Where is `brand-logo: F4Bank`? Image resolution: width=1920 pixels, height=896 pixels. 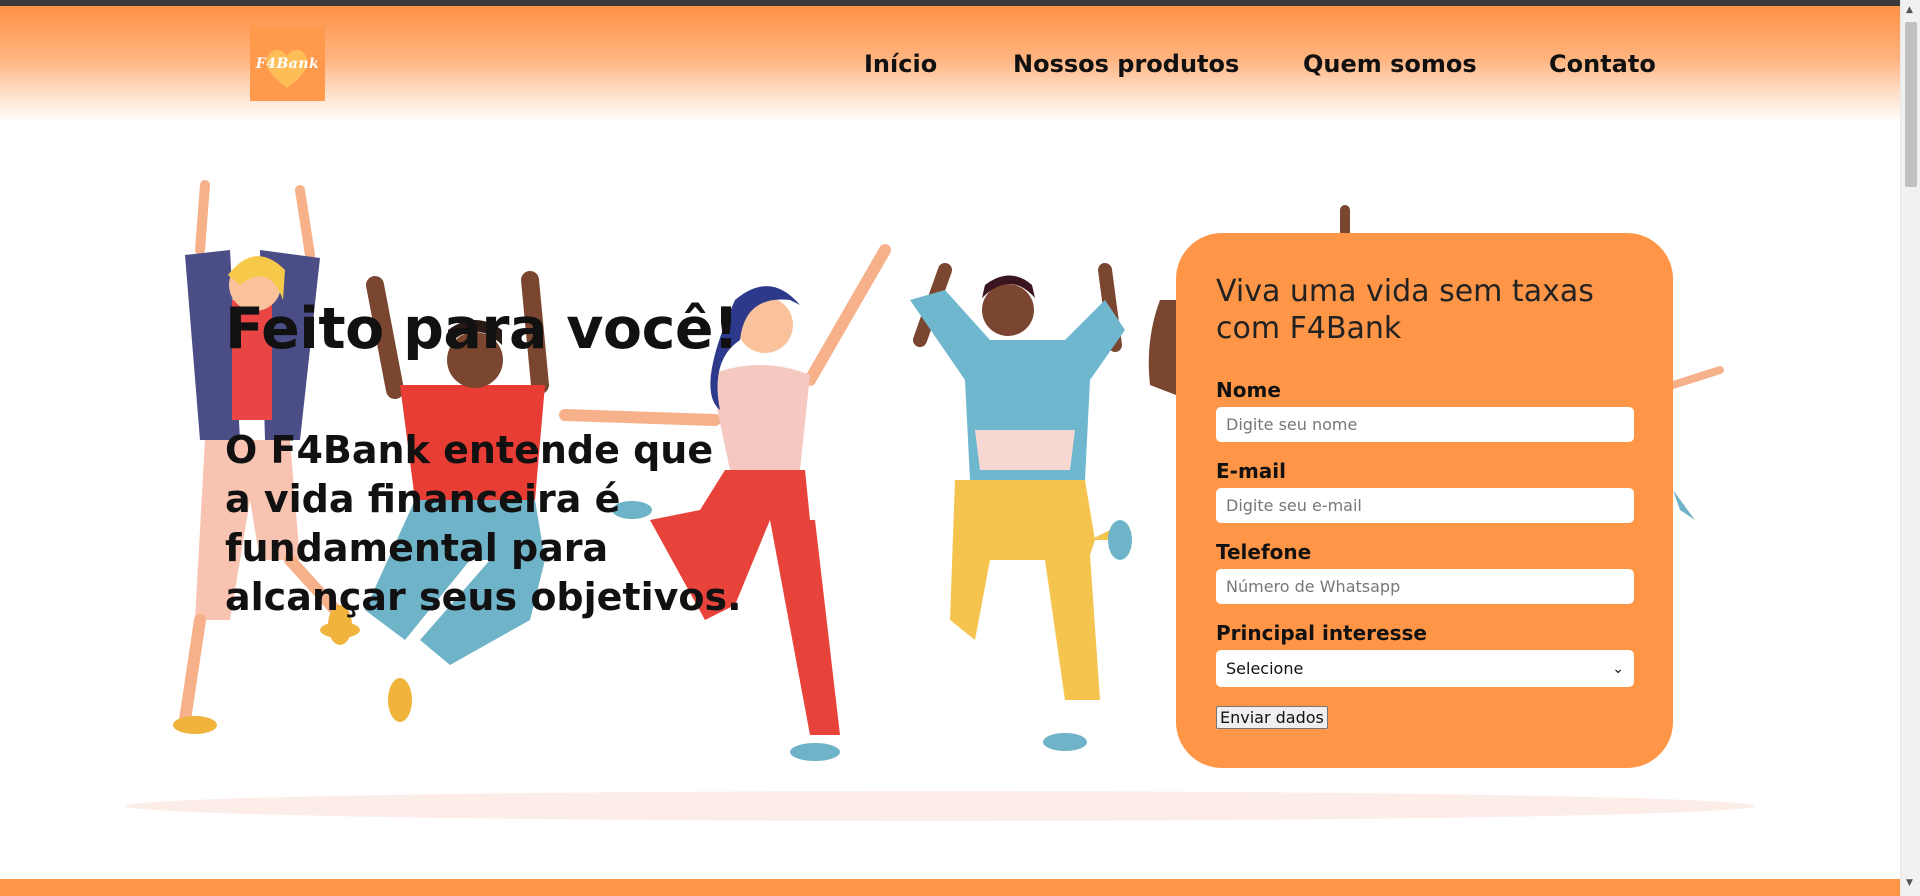
brand-logo: F4Bank is located at coordinates (287, 63).